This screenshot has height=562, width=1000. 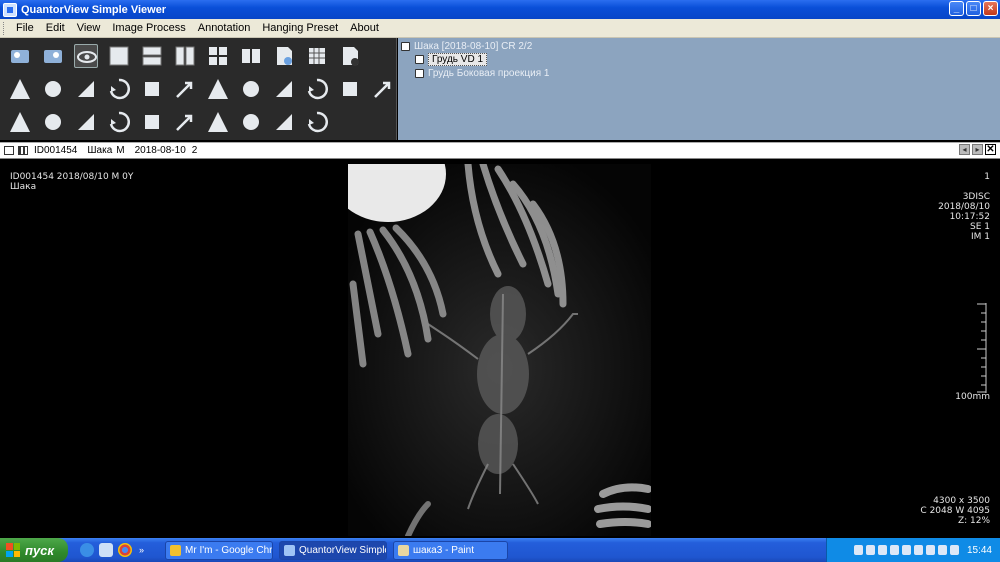 What do you see at coordinates (284, 89) in the screenshot?
I see `polygon-roi-icon` at bounding box center [284, 89].